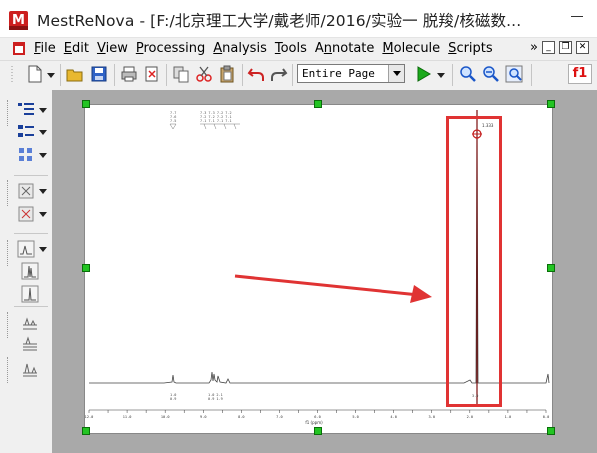  I want to click on copy-icon, so click(181, 74).